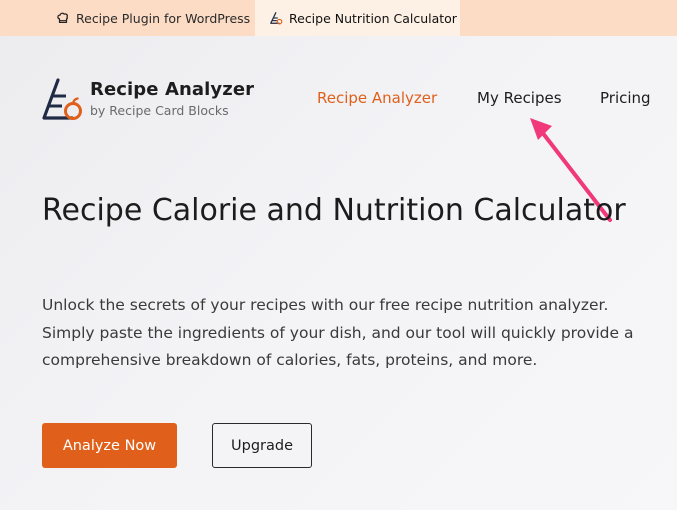 Image resolution: width=677 pixels, height=510 pixels. I want to click on nav-my-recipes: My Recipes, so click(519, 98).